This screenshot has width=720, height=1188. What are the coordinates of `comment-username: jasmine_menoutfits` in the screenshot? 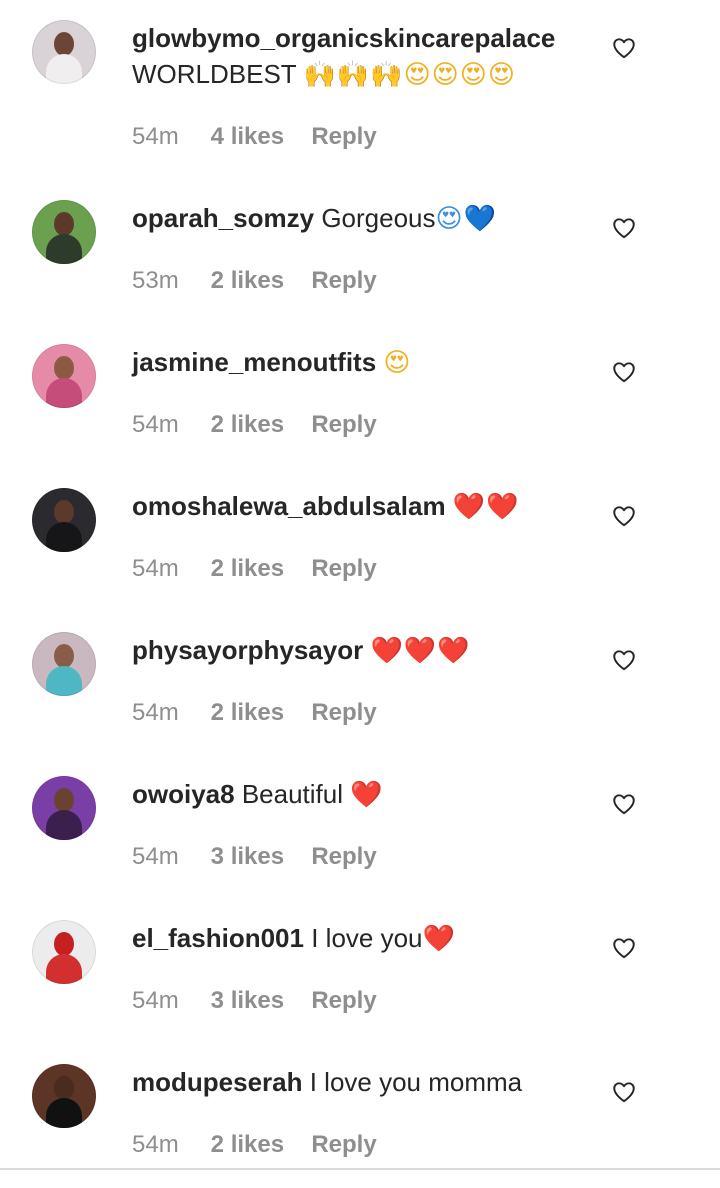 It's located at (254, 362).